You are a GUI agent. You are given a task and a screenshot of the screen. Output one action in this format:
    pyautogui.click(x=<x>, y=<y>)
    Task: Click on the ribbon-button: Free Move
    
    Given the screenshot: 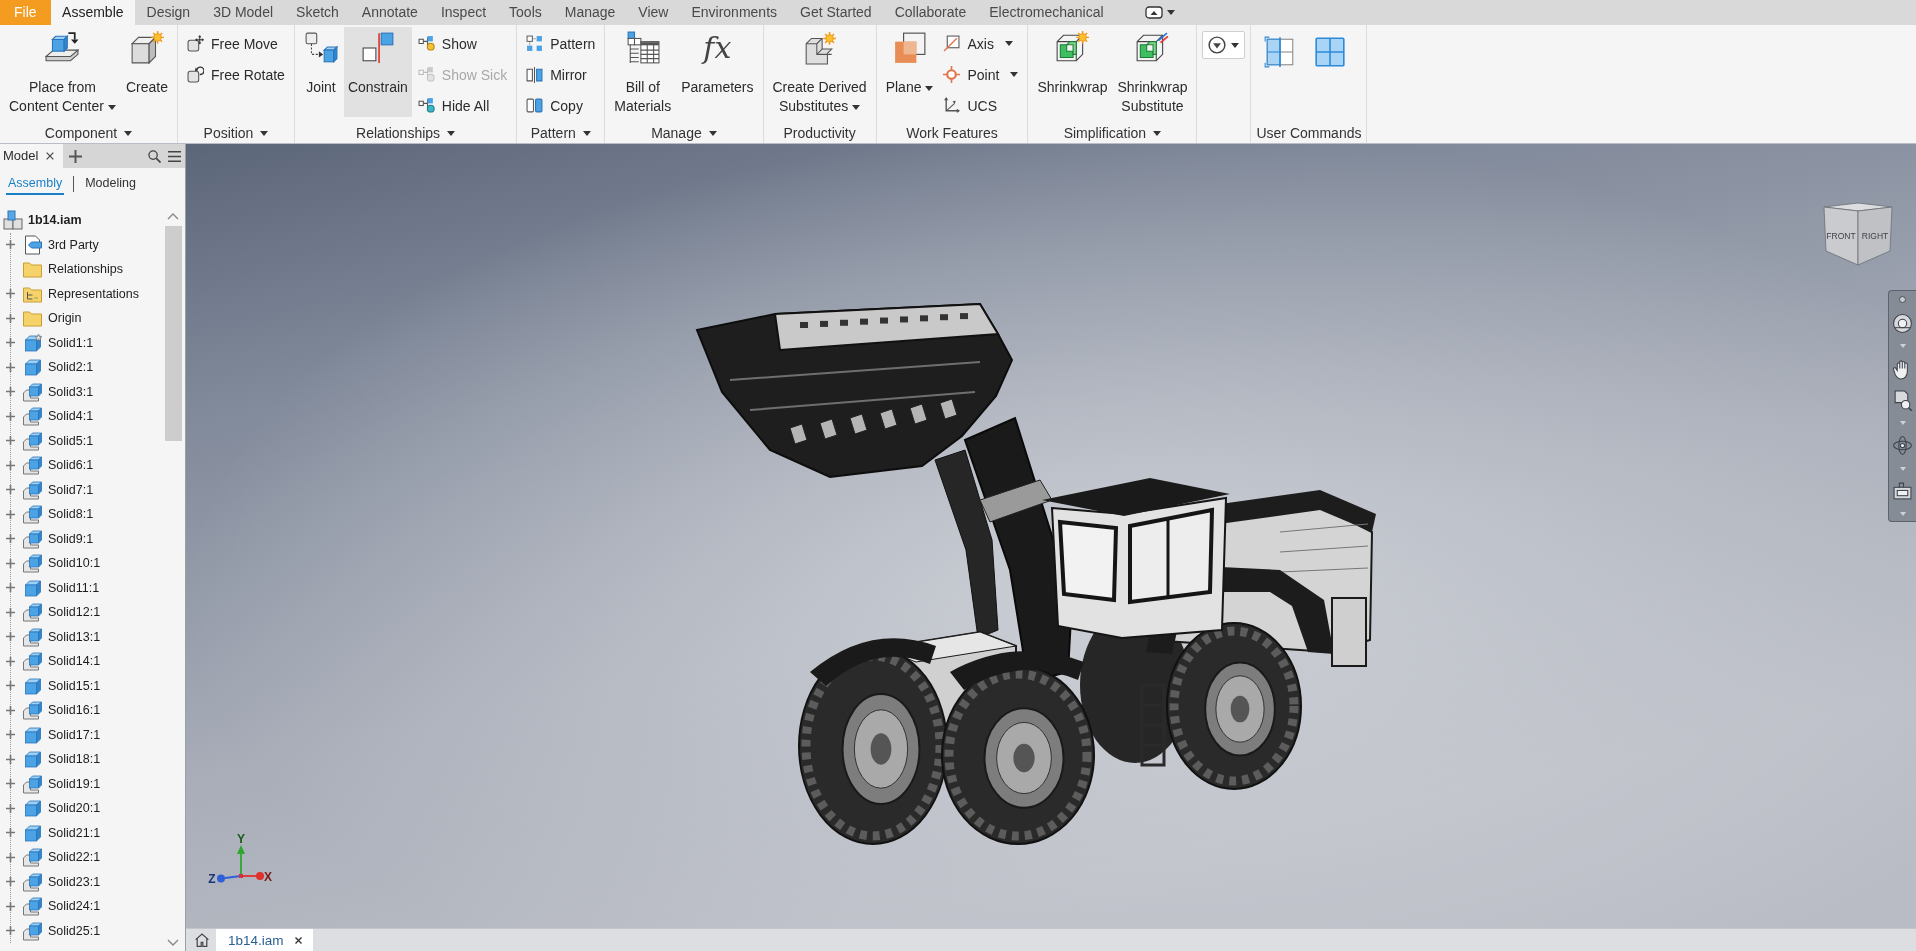 What is the action you would take?
    pyautogui.click(x=236, y=43)
    